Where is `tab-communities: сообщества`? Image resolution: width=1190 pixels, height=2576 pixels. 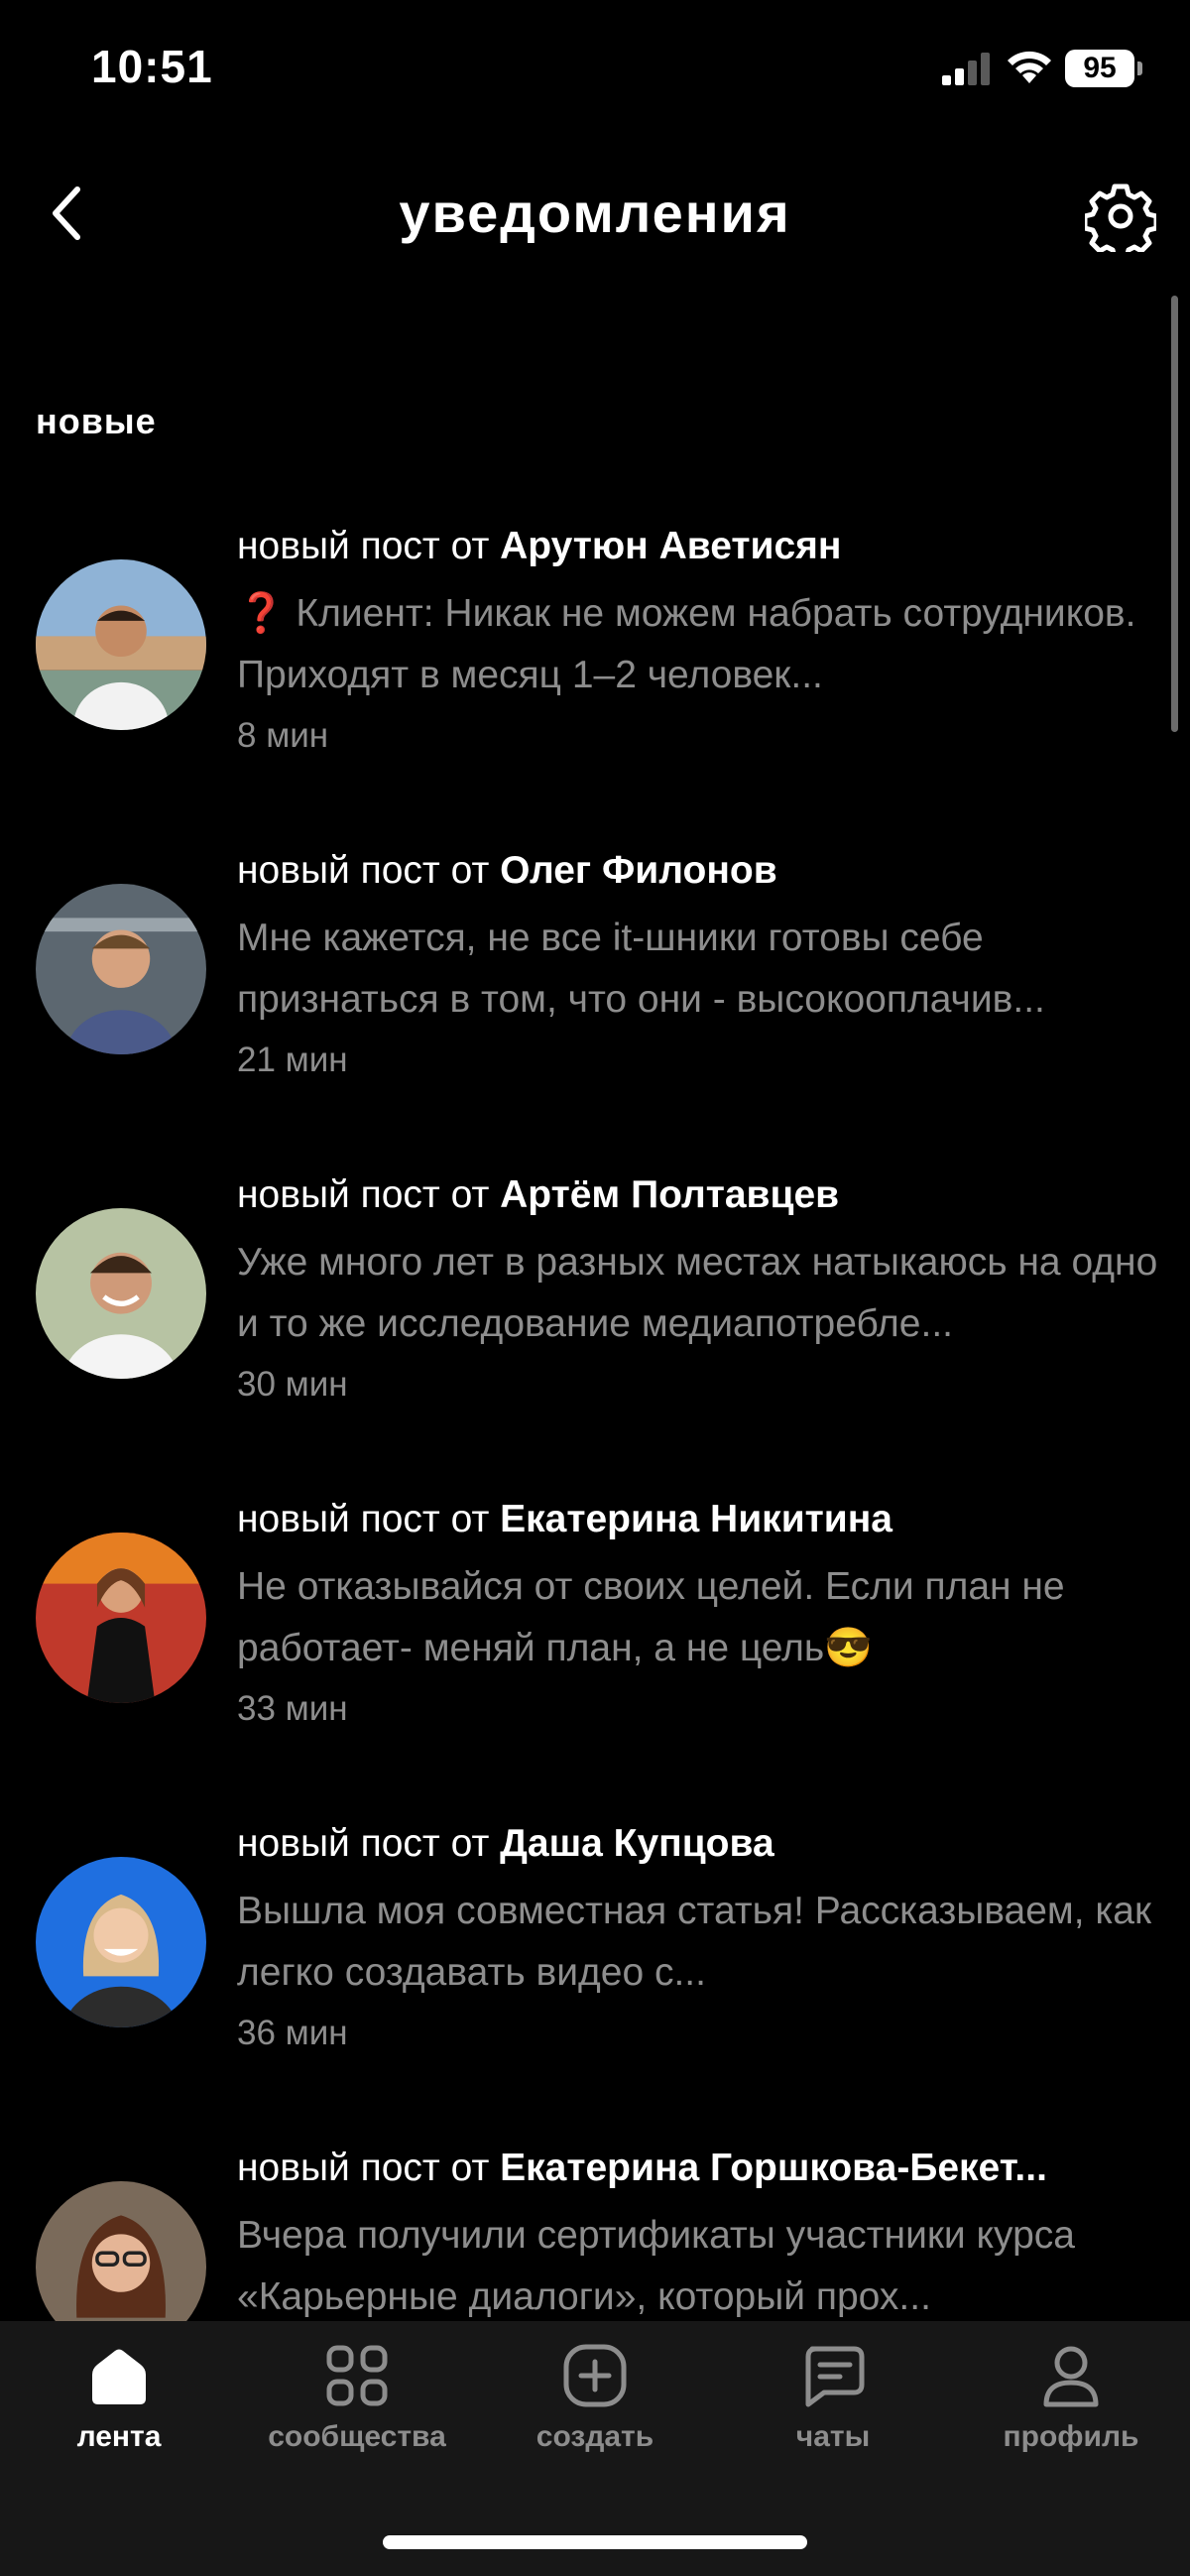 tab-communities: сообщества is located at coordinates (357, 2425).